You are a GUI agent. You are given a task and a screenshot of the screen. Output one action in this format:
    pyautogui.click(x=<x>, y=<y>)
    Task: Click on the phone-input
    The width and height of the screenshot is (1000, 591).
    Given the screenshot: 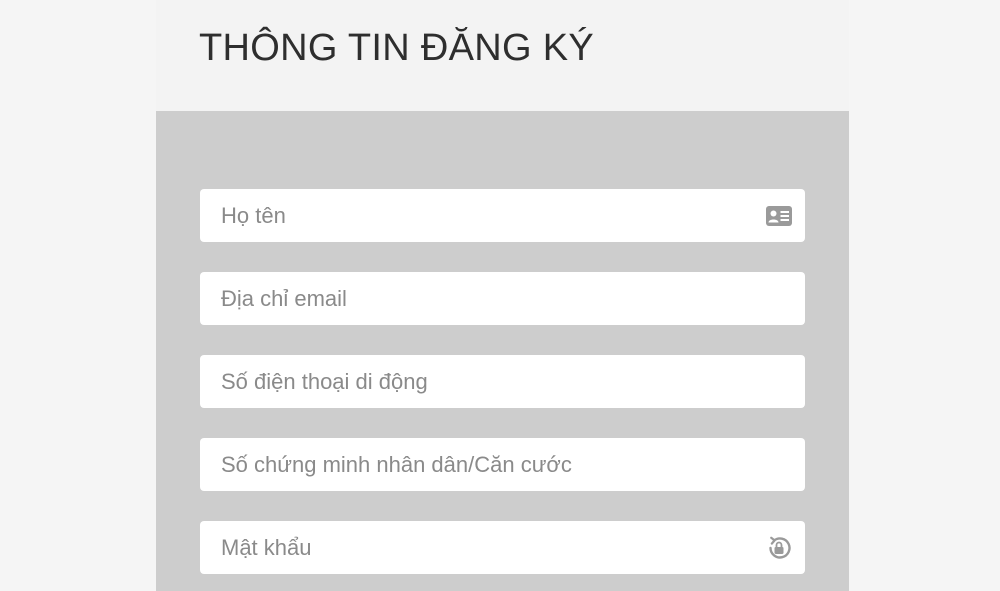 What is the action you would take?
    pyautogui.click(x=502, y=381)
    